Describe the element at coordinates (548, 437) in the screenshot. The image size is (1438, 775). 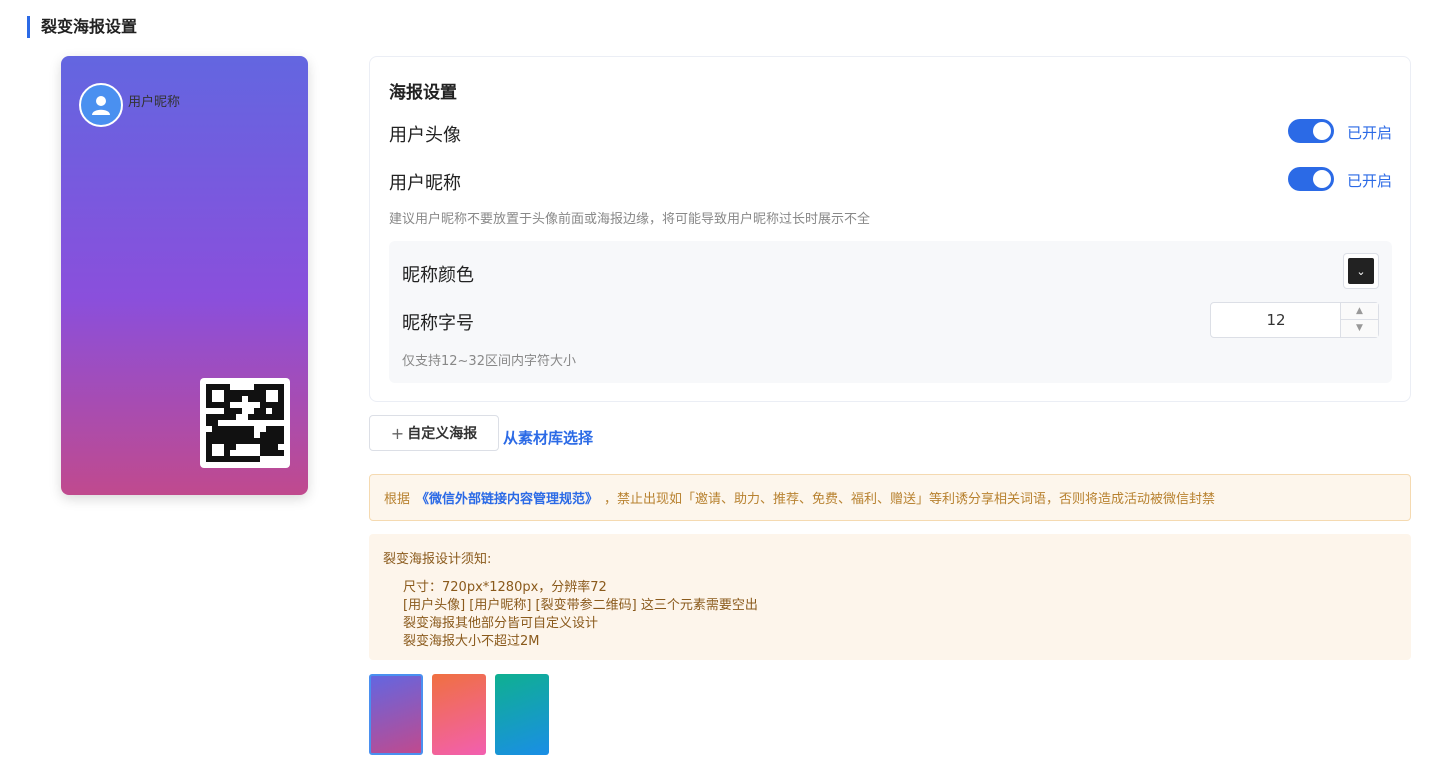
I see `library-select-link: 从素材库选择` at that location.